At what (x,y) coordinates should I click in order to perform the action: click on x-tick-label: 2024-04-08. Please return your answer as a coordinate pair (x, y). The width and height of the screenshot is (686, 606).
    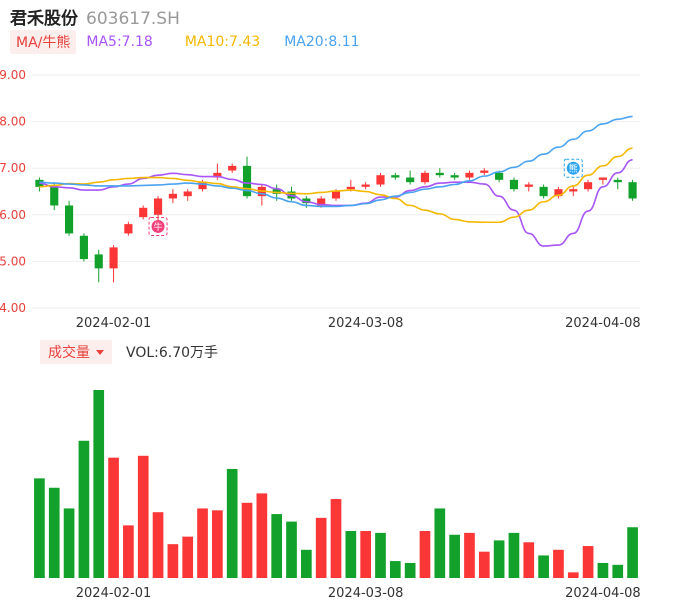
    Looking at the image, I should click on (603, 323).